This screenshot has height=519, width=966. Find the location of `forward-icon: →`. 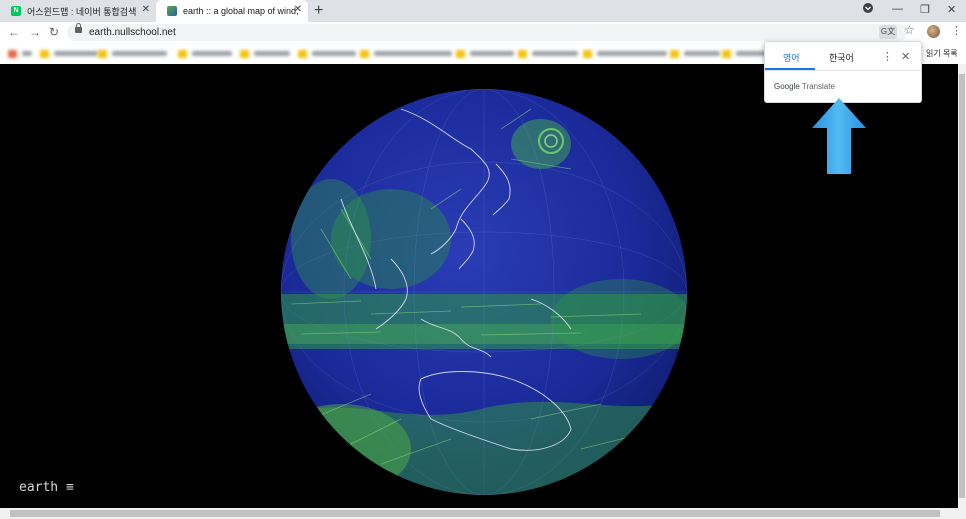

forward-icon: → is located at coordinates (35, 32).